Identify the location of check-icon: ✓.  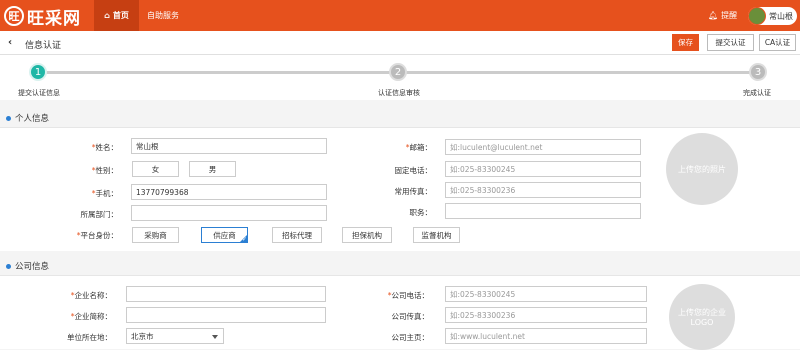
(244, 239).